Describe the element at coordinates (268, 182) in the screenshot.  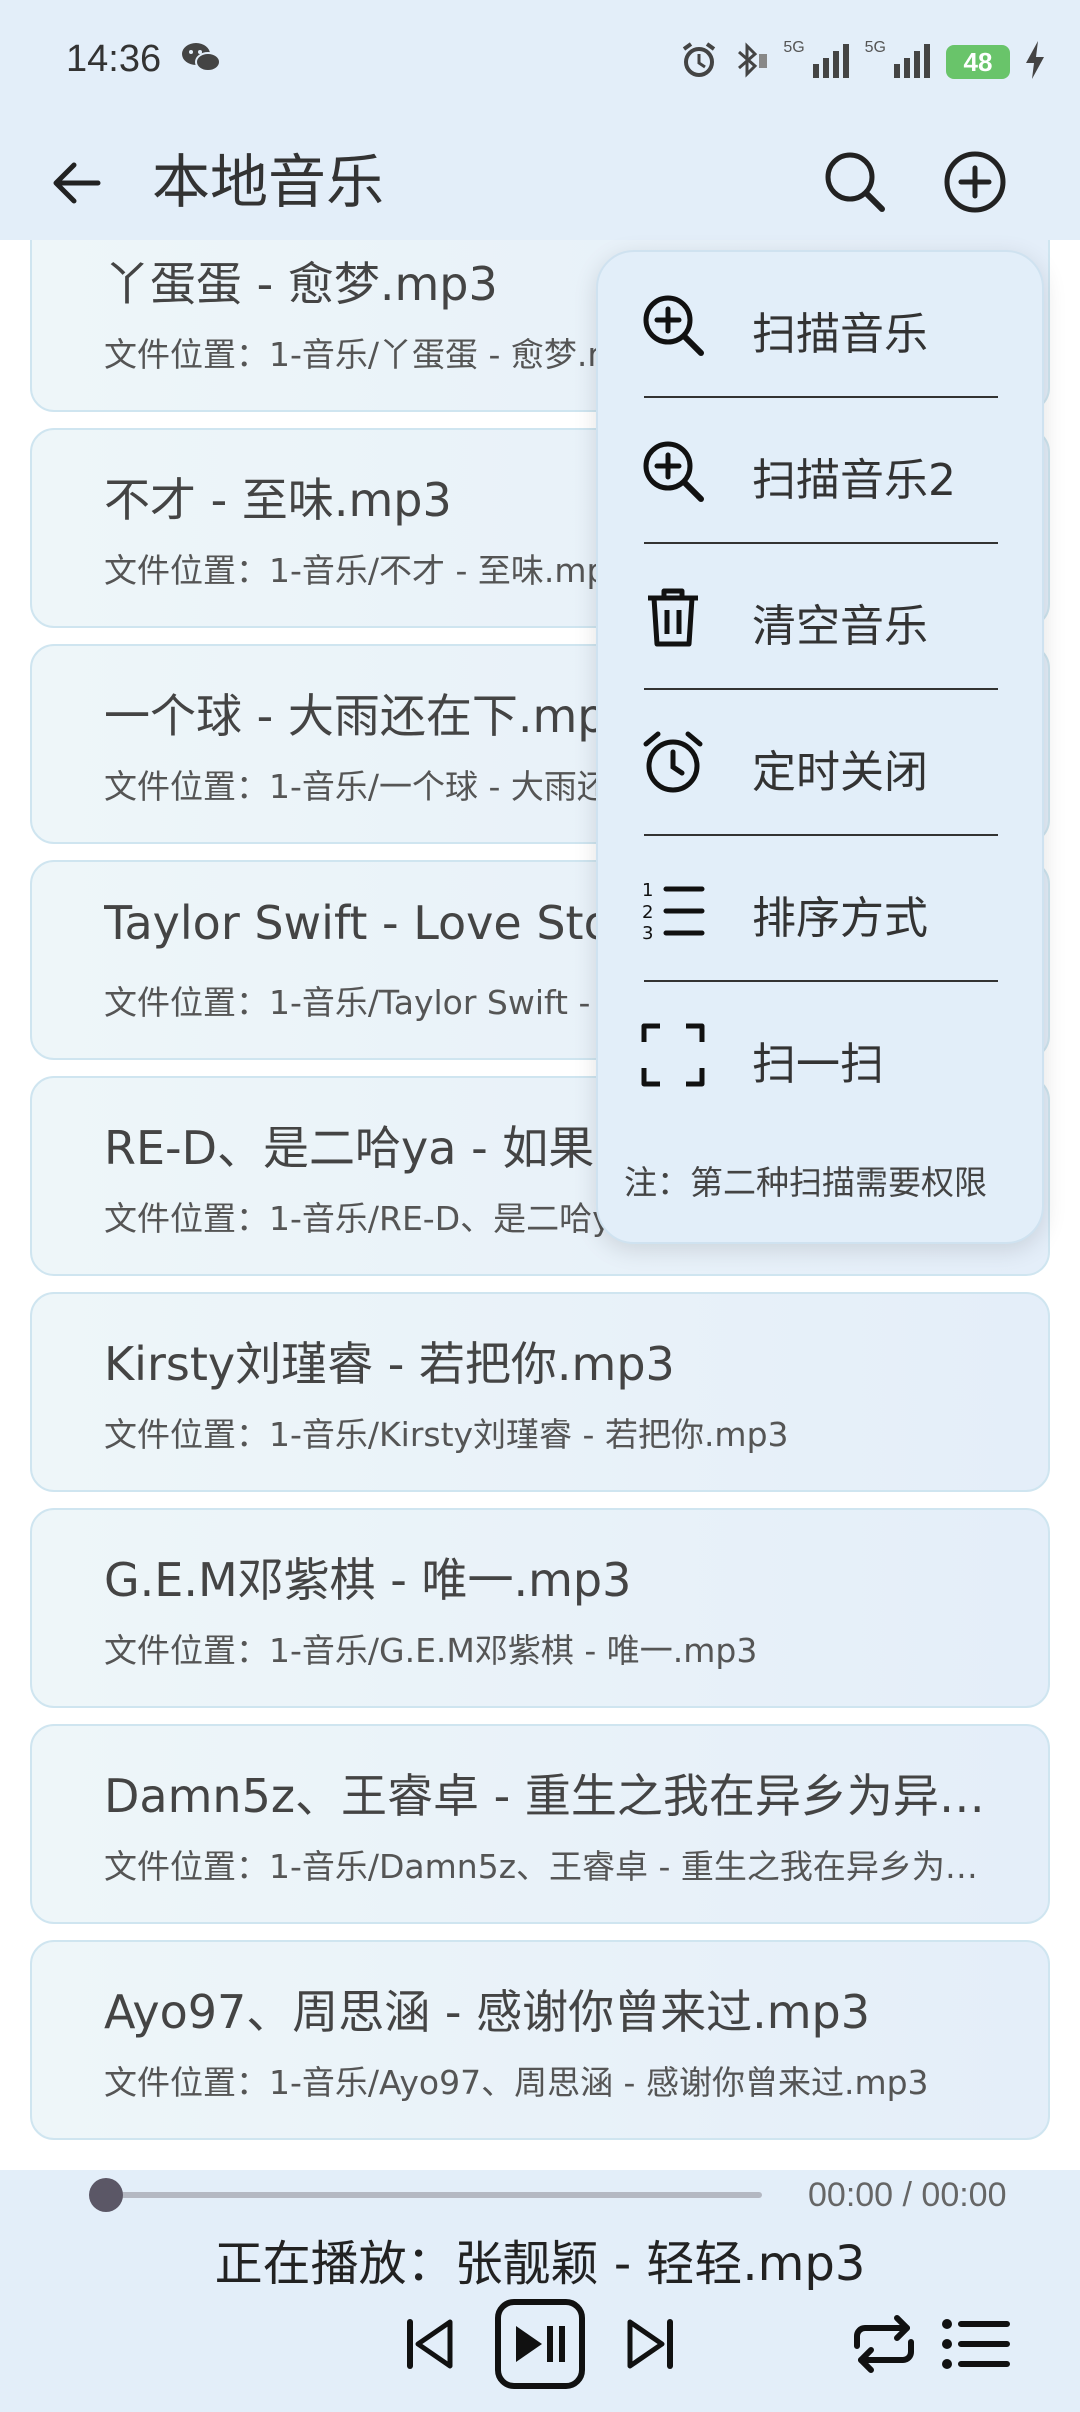
I see `page-title: 本地音乐` at that location.